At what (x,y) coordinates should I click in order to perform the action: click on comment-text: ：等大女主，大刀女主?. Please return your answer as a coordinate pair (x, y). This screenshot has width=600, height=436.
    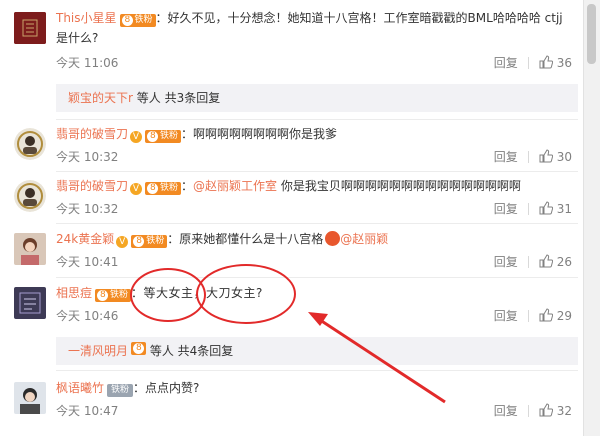
    Looking at the image, I should click on (197, 293).